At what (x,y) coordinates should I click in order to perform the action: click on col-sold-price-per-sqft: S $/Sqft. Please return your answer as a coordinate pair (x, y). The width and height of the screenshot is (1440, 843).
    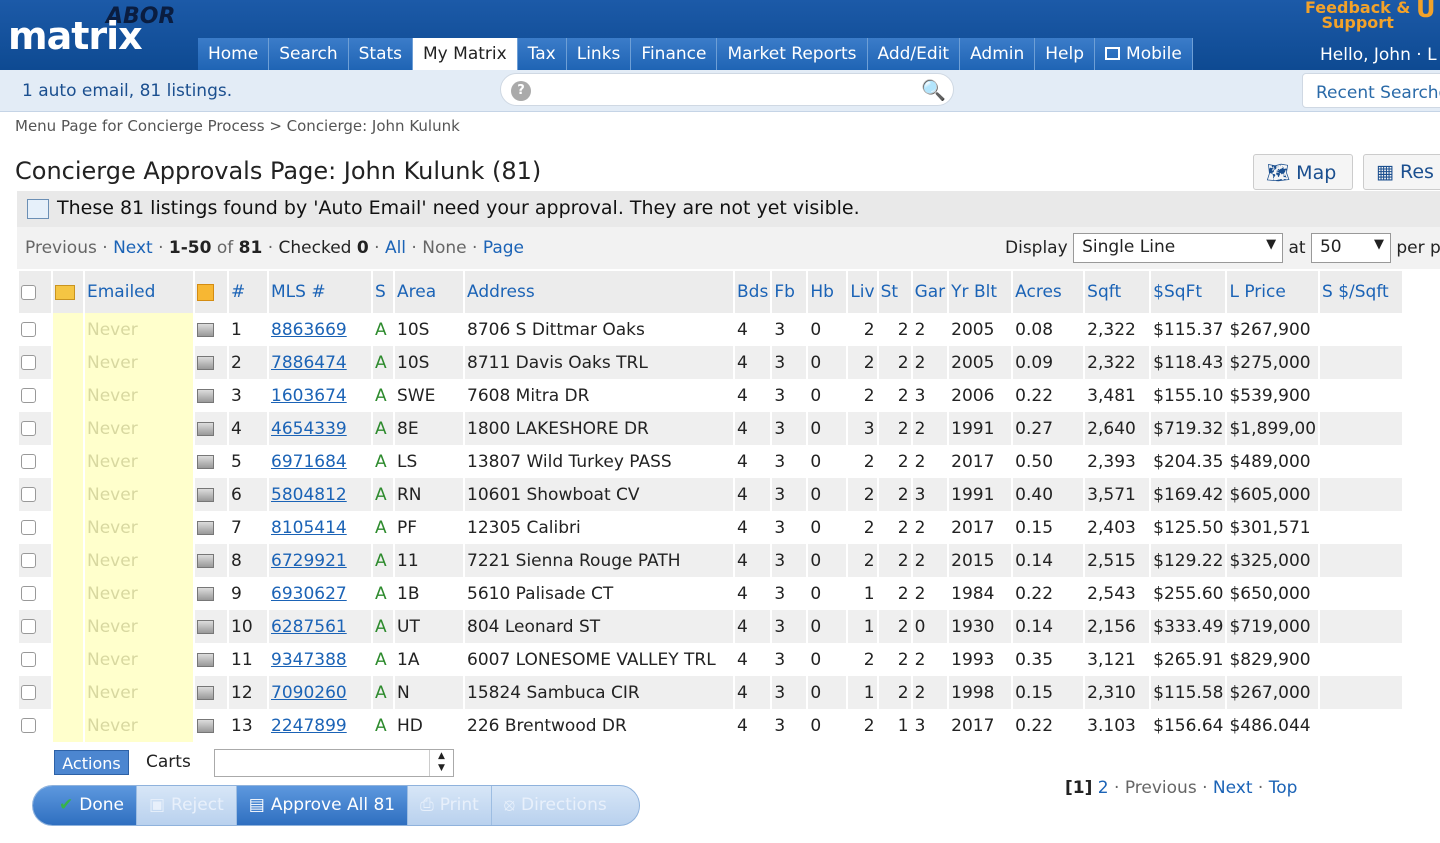
    Looking at the image, I should click on (1361, 292).